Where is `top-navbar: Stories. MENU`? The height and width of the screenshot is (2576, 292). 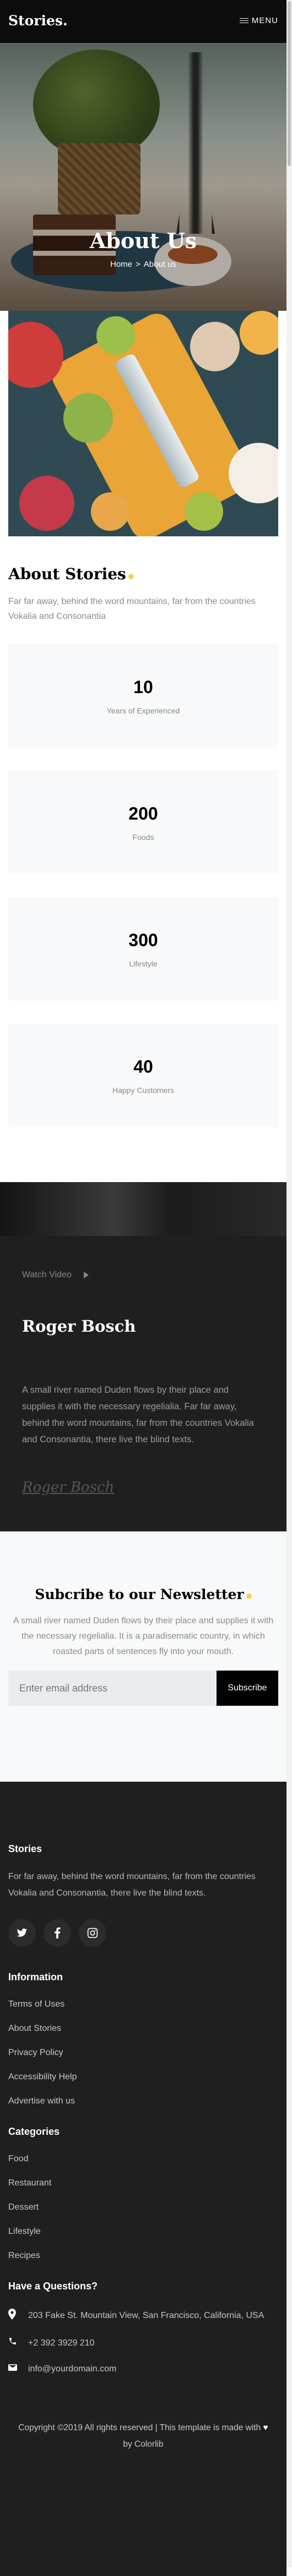 top-navbar: Stories. MENU is located at coordinates (143, 20).